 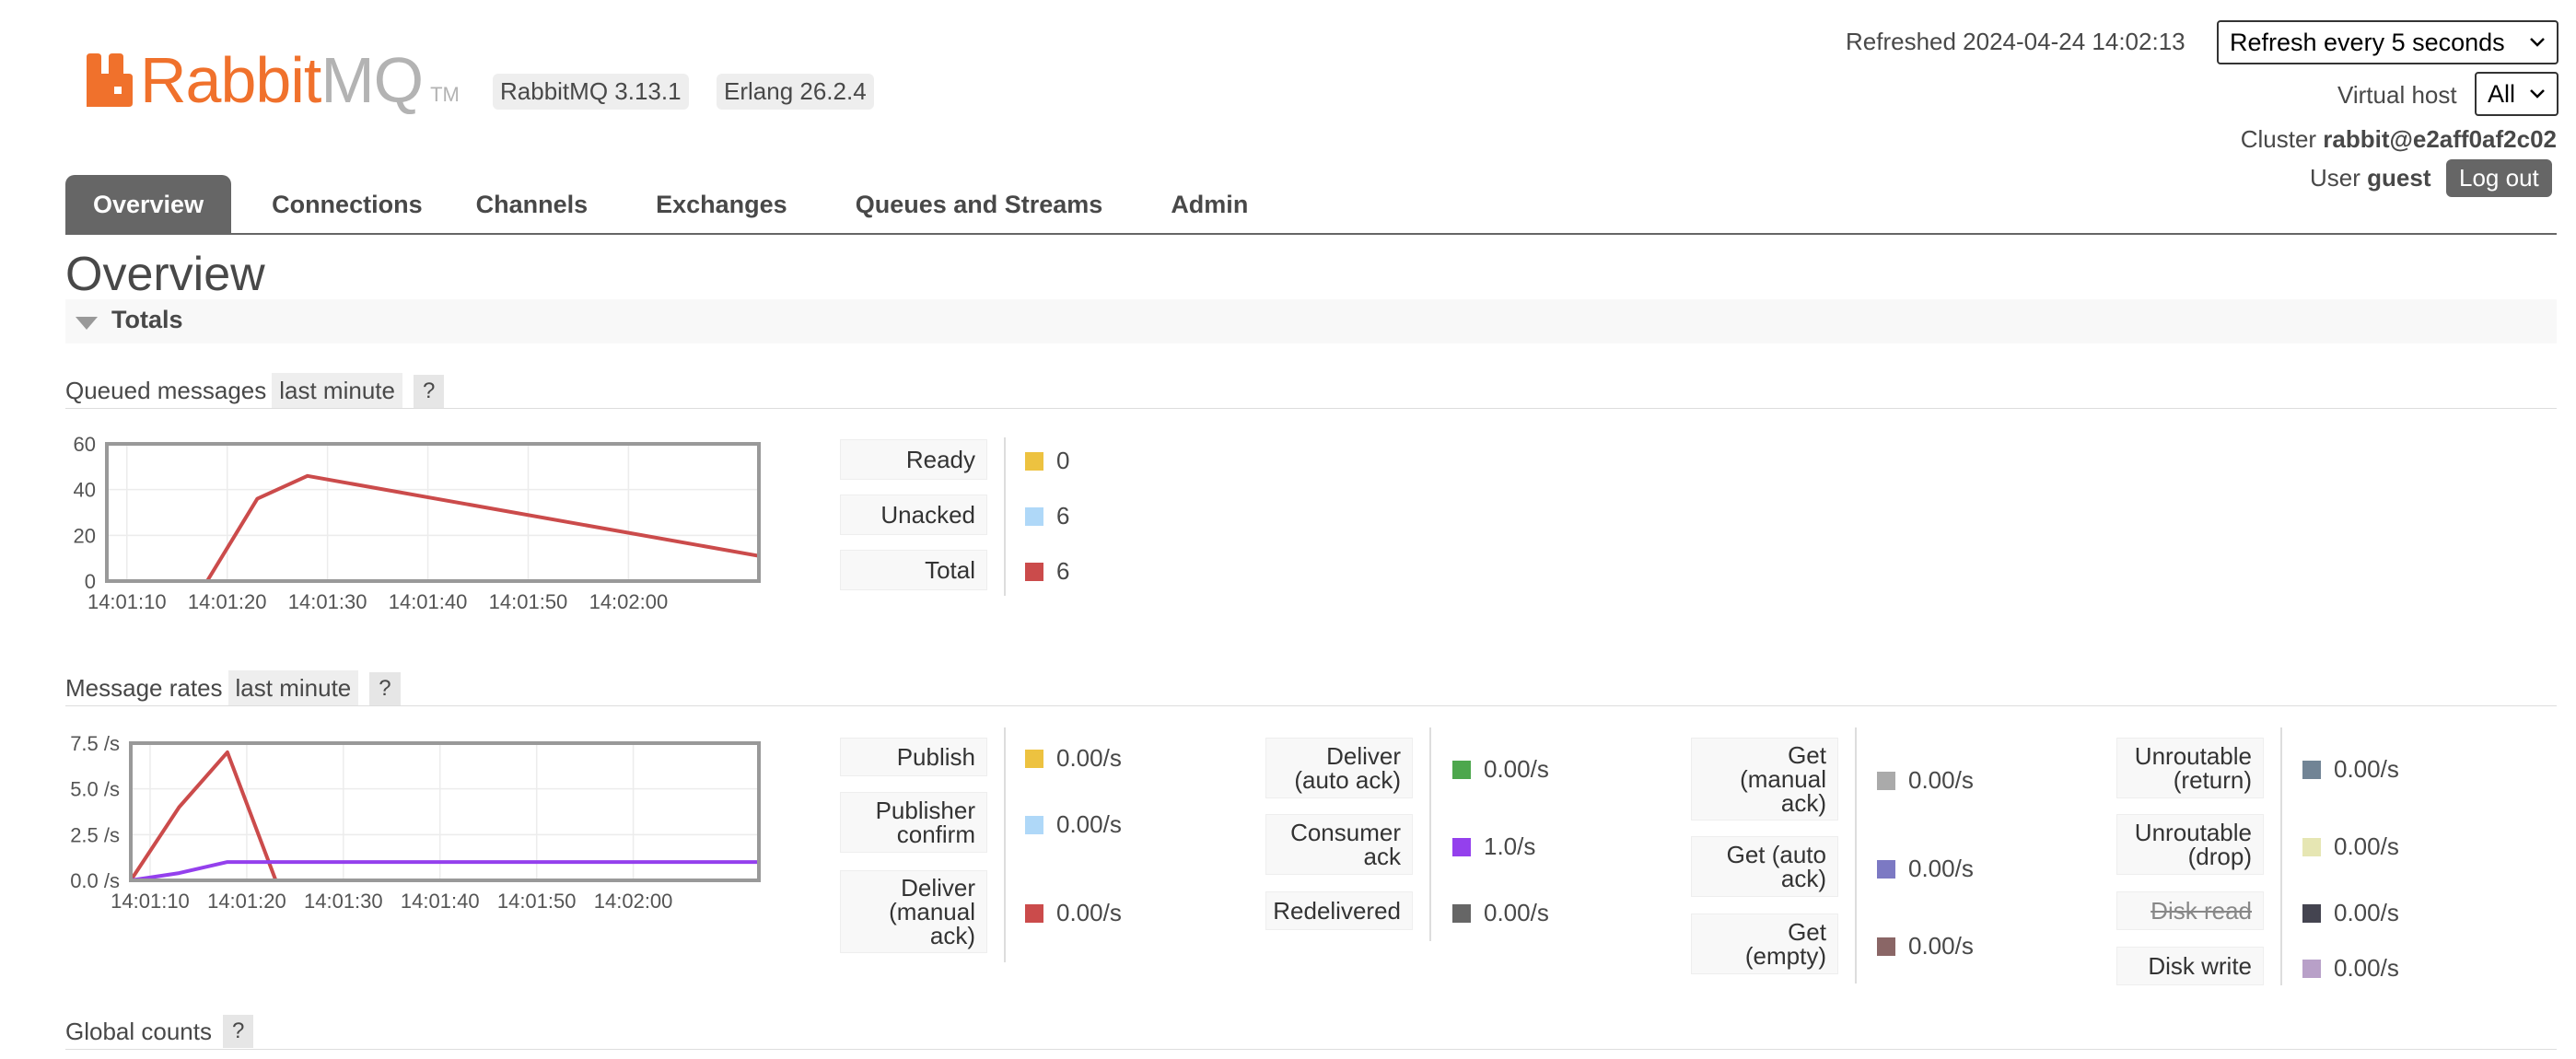 I want to click on y-tick-label: 40, so click(x=85, y=490).